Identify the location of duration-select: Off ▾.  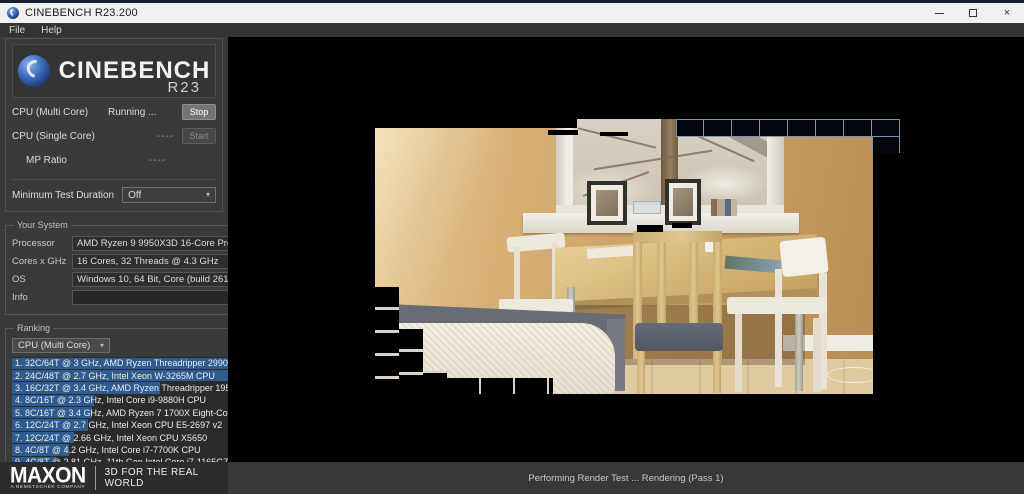
(169, 195).